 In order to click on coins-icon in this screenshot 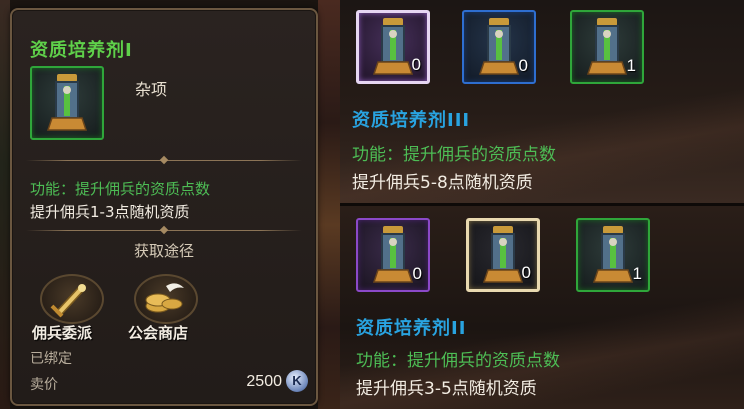, I will do `click(164, 298)`.